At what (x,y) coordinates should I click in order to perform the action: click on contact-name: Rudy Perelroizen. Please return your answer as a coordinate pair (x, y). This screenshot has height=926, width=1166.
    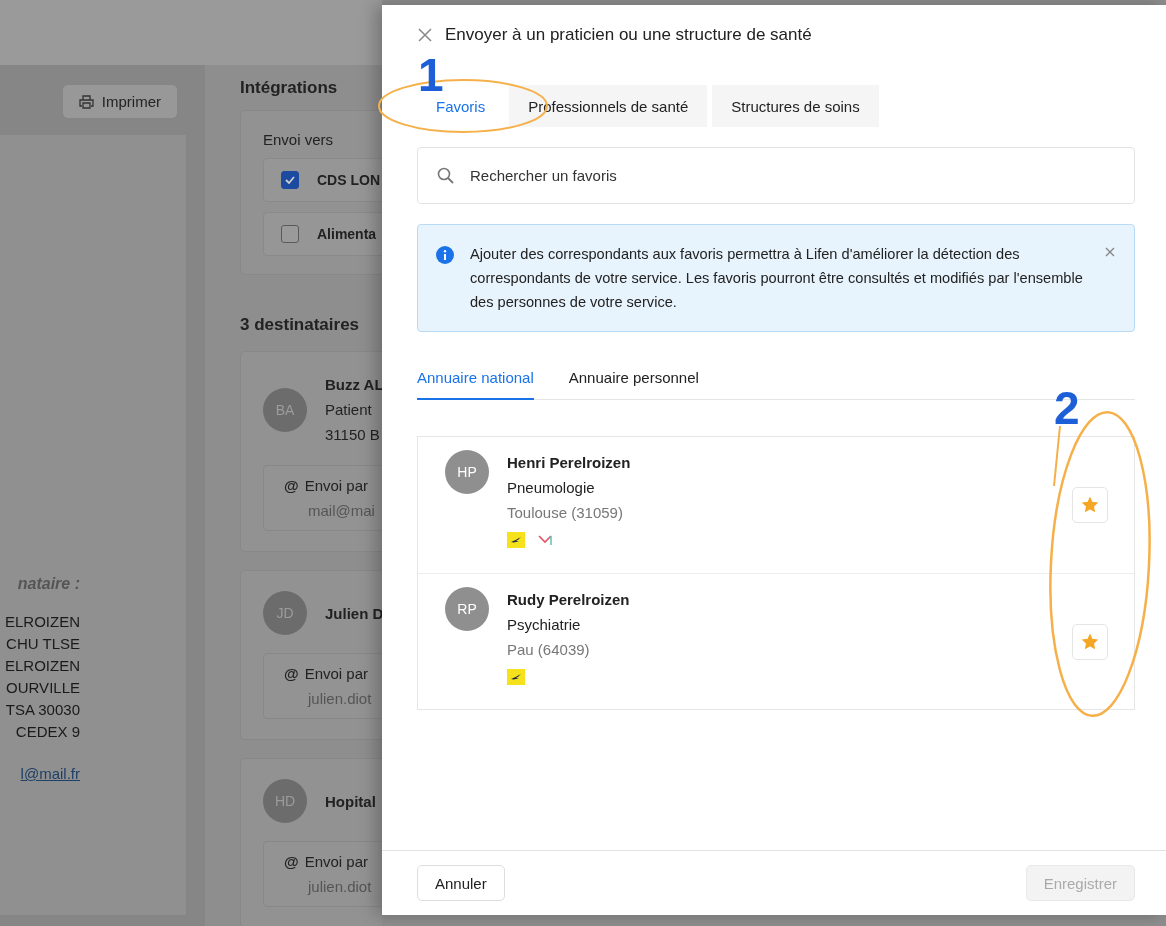
    Looking at the image, I should click on (568, 600).